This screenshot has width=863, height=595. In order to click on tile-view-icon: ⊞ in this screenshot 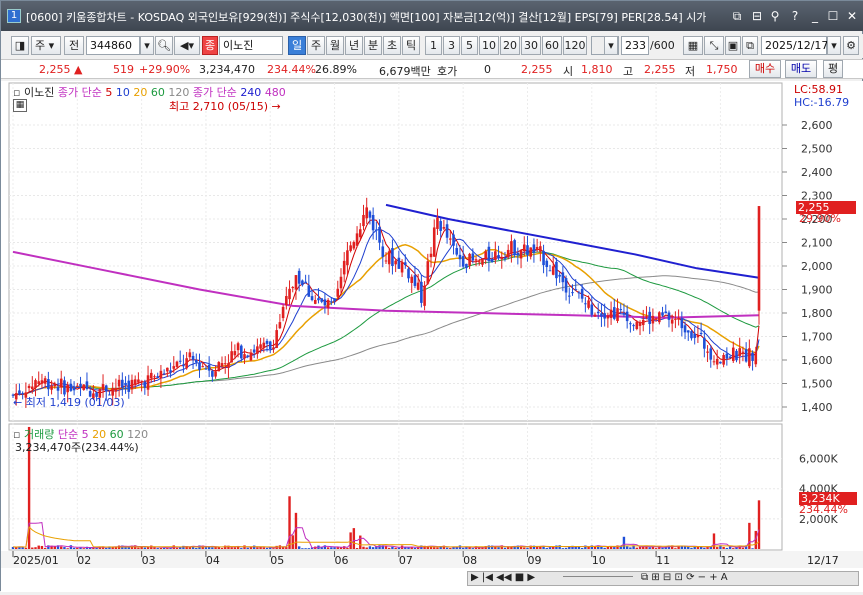, I will do `click(655, 577)`.